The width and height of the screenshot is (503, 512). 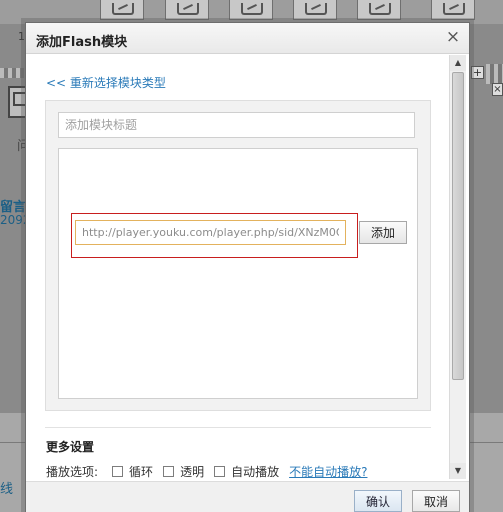 I want to click on dialog-scrollbar: ▲ ▼, so click(x=457, y=267).